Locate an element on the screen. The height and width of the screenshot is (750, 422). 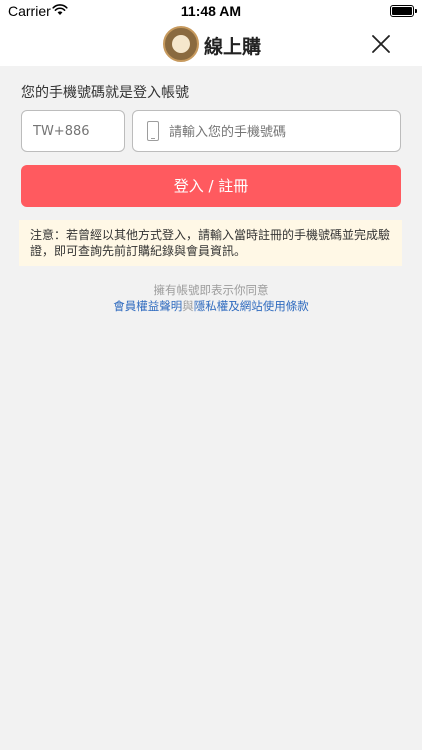
phone-input is located at coordinates (279, 132).